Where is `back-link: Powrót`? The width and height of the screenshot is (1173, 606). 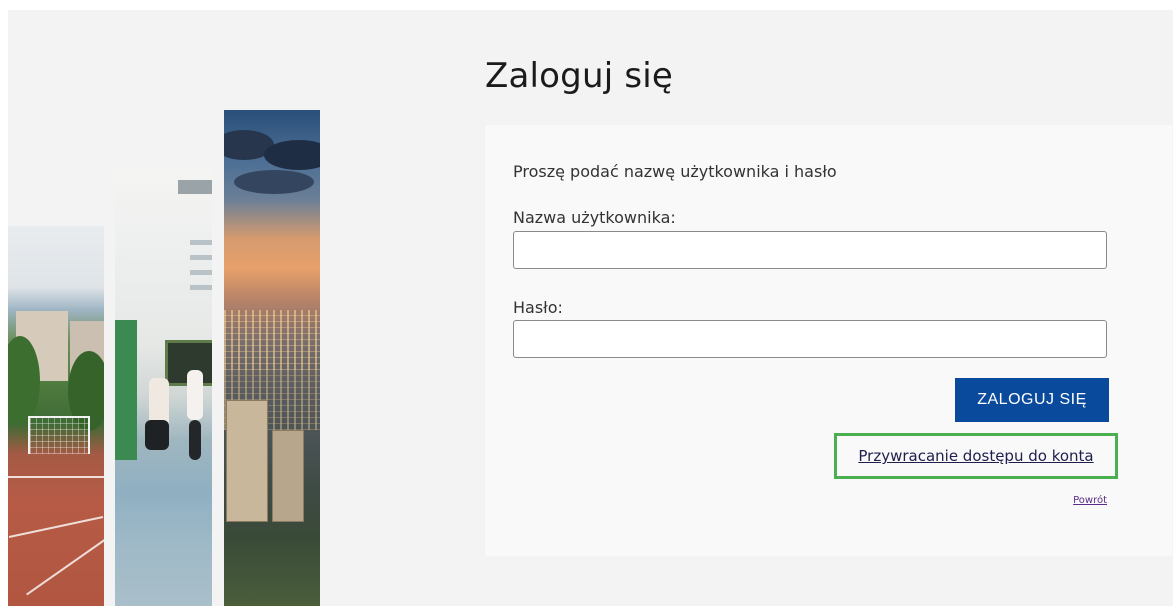 back-link: Powrót is located at coordinates (1090, 500).